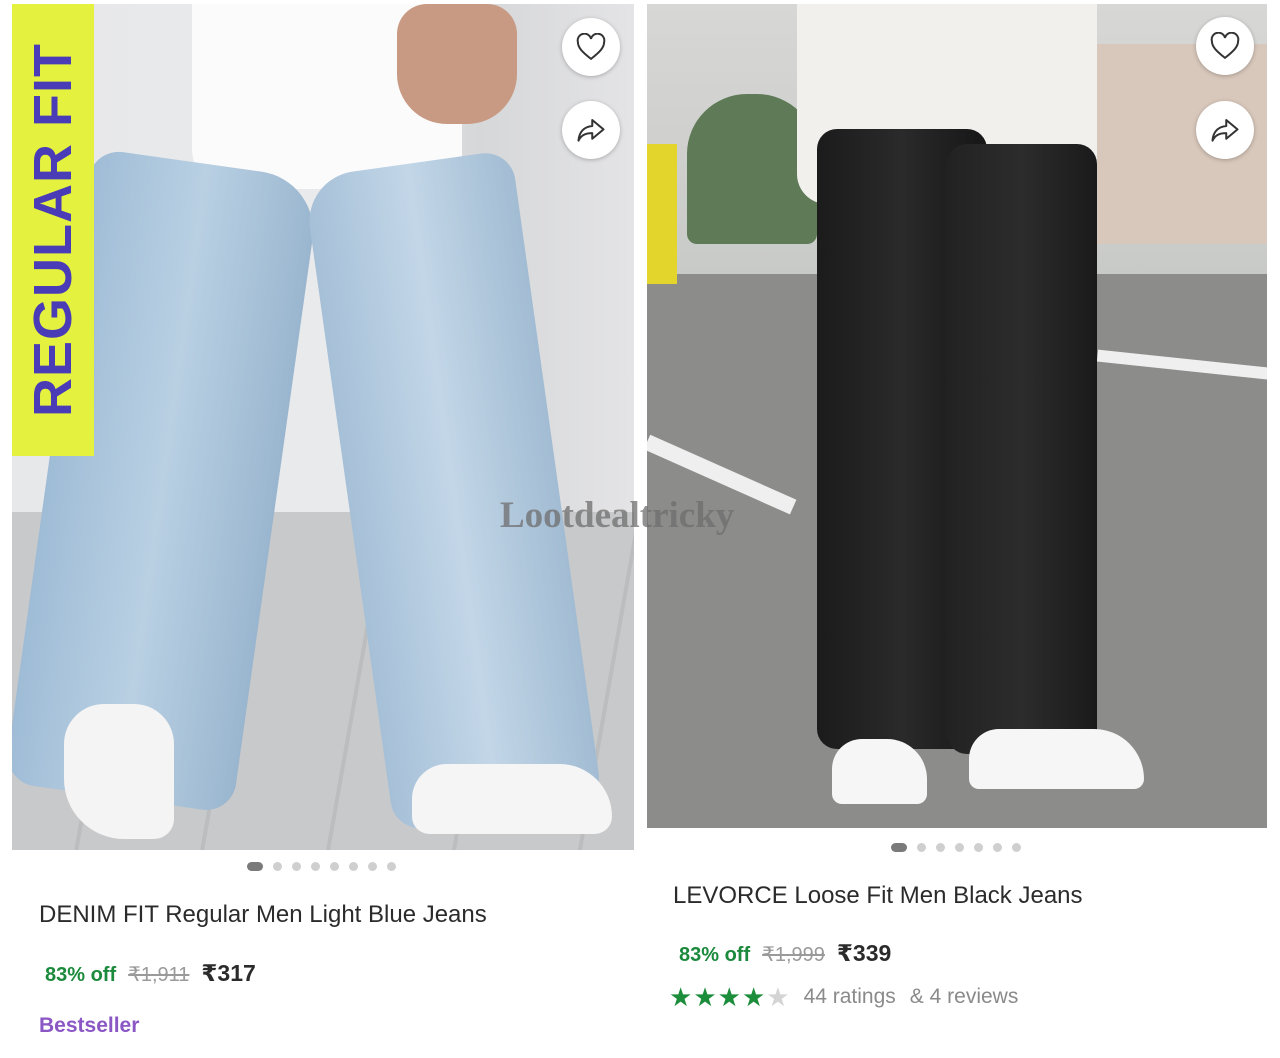 Image resolution: width=1280 pixels, height=1058 pixels. What do you see at coordinates (1022, 449) in the screenshot?
I see `photo-jeans-leg` at bounding box center [1022, 449].